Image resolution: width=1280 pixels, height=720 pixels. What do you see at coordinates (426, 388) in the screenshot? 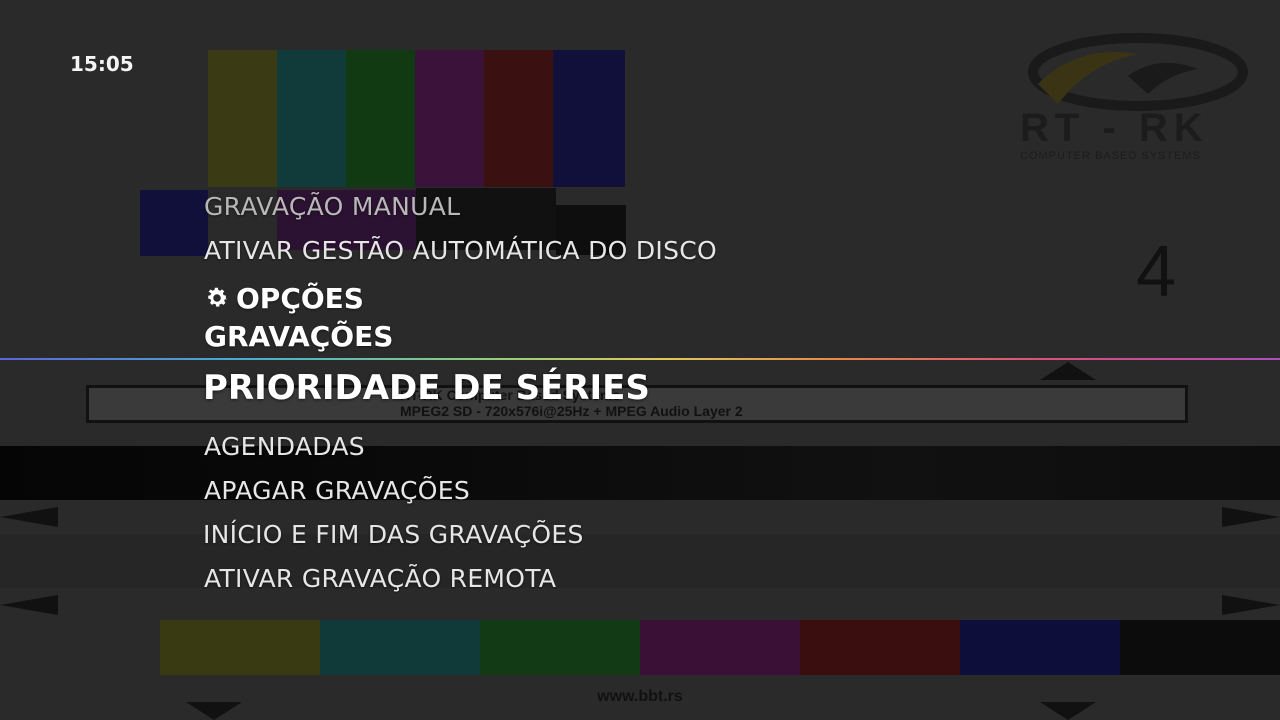
I see `menu-item-series-priority: PRIORIDADE DE SÉRIES` at bounding box center [426, 388].